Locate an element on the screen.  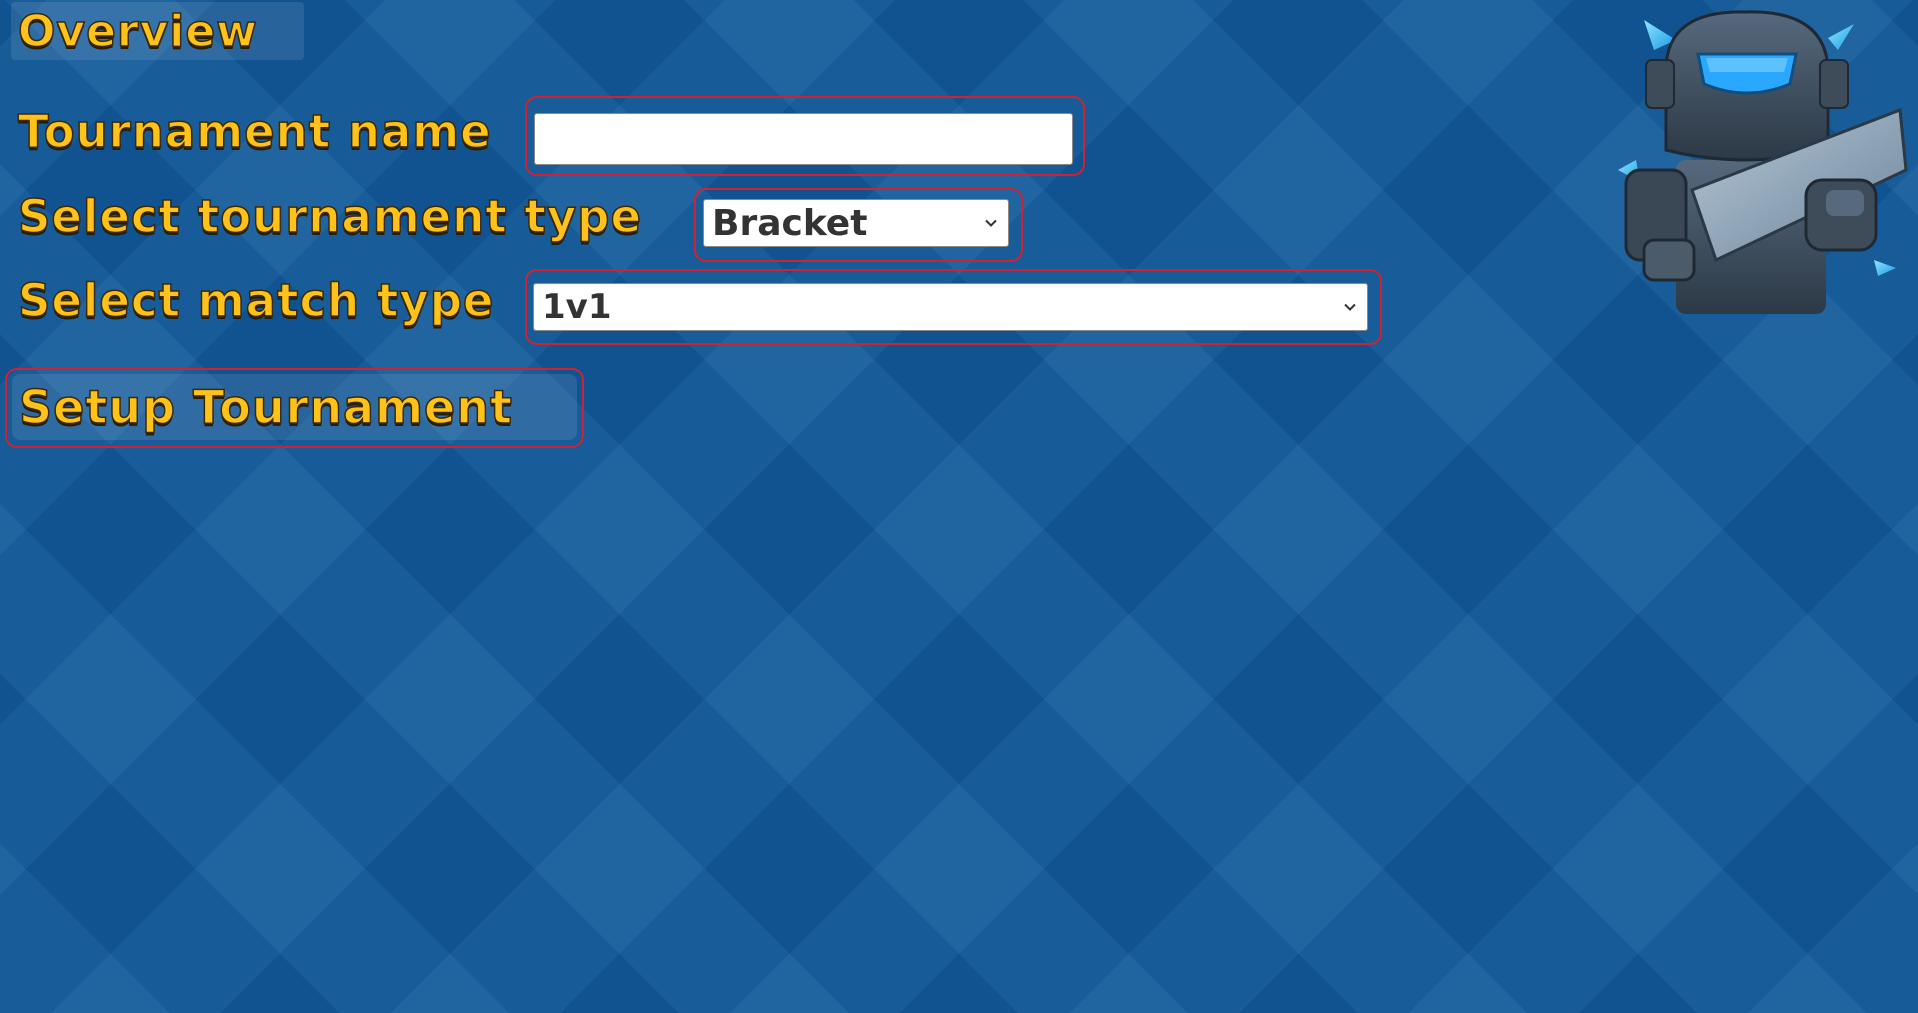
tournament-type-label: Select tournament type is located at coordinates (329, 216).